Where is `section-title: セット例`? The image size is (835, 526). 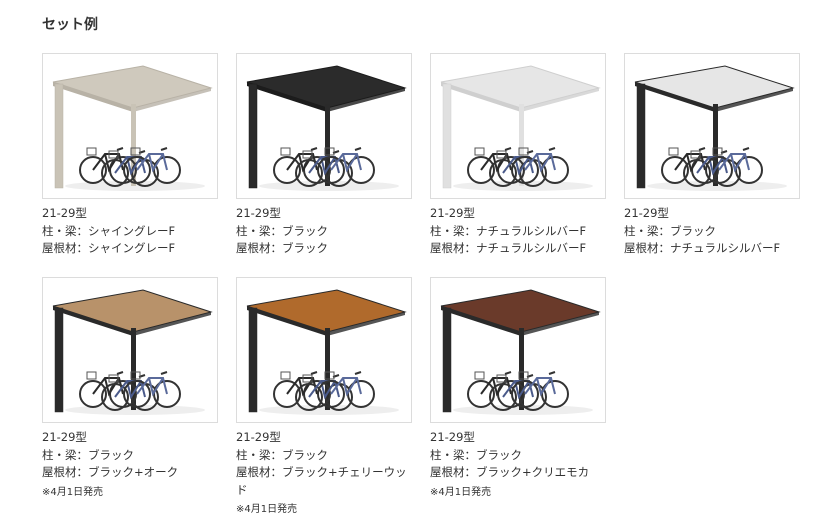 section-title: セット例 is located at coordinates (70, 25).